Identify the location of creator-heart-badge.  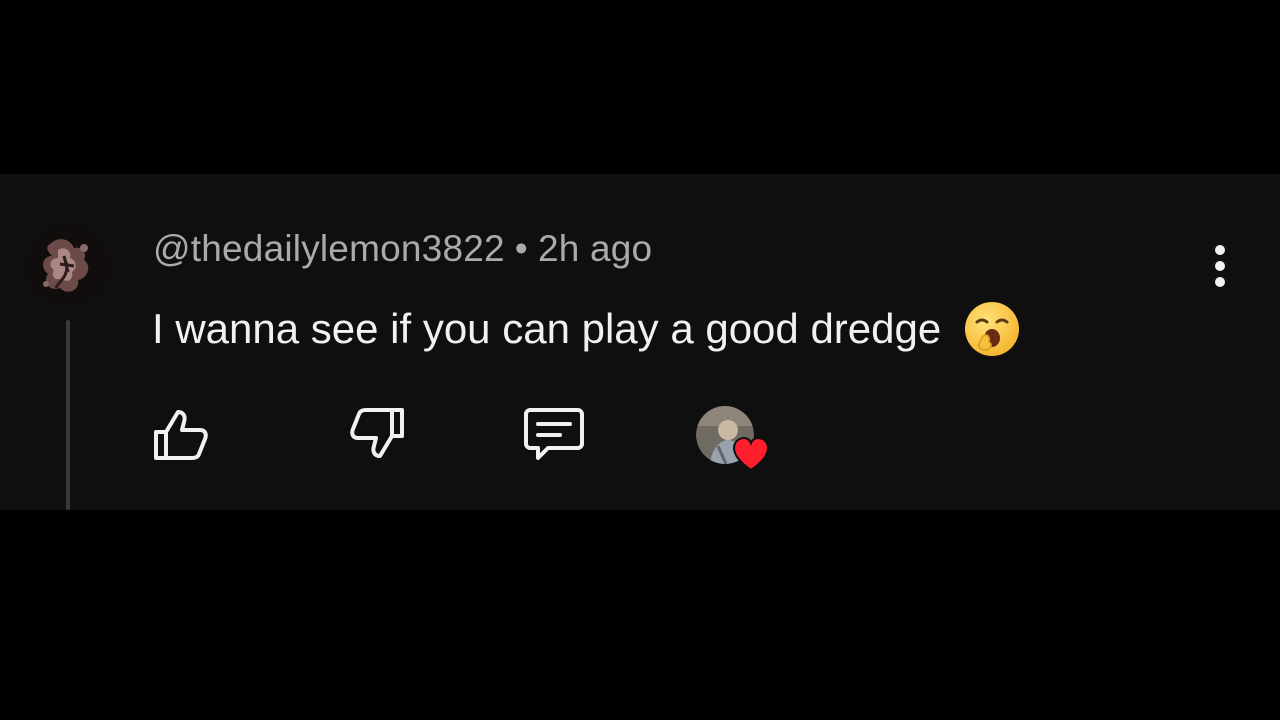
(736, 439).